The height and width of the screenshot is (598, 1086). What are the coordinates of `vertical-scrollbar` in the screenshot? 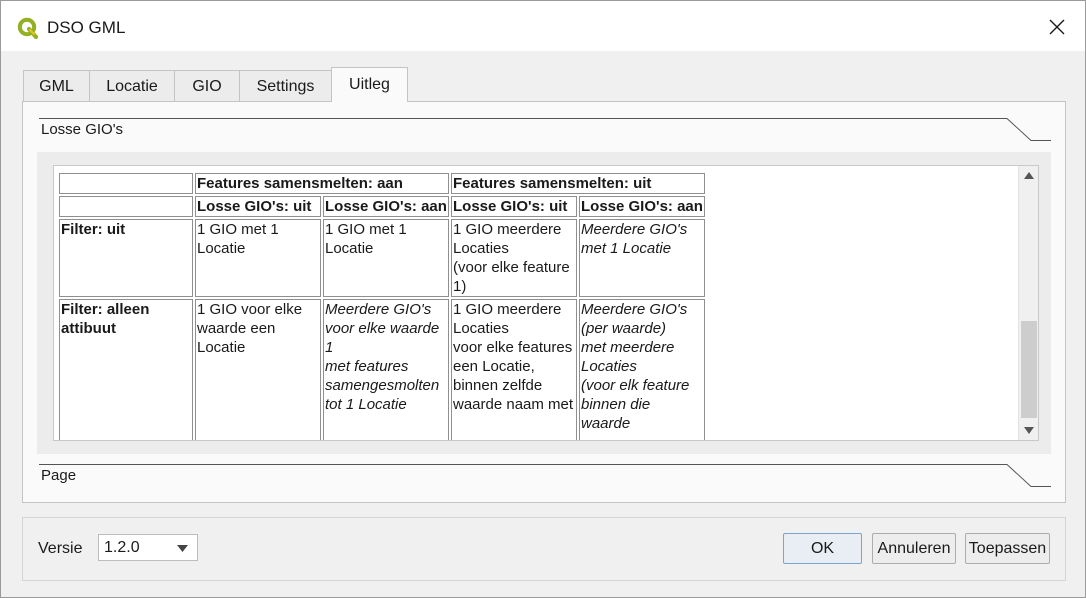 It's located at (1028, 303).